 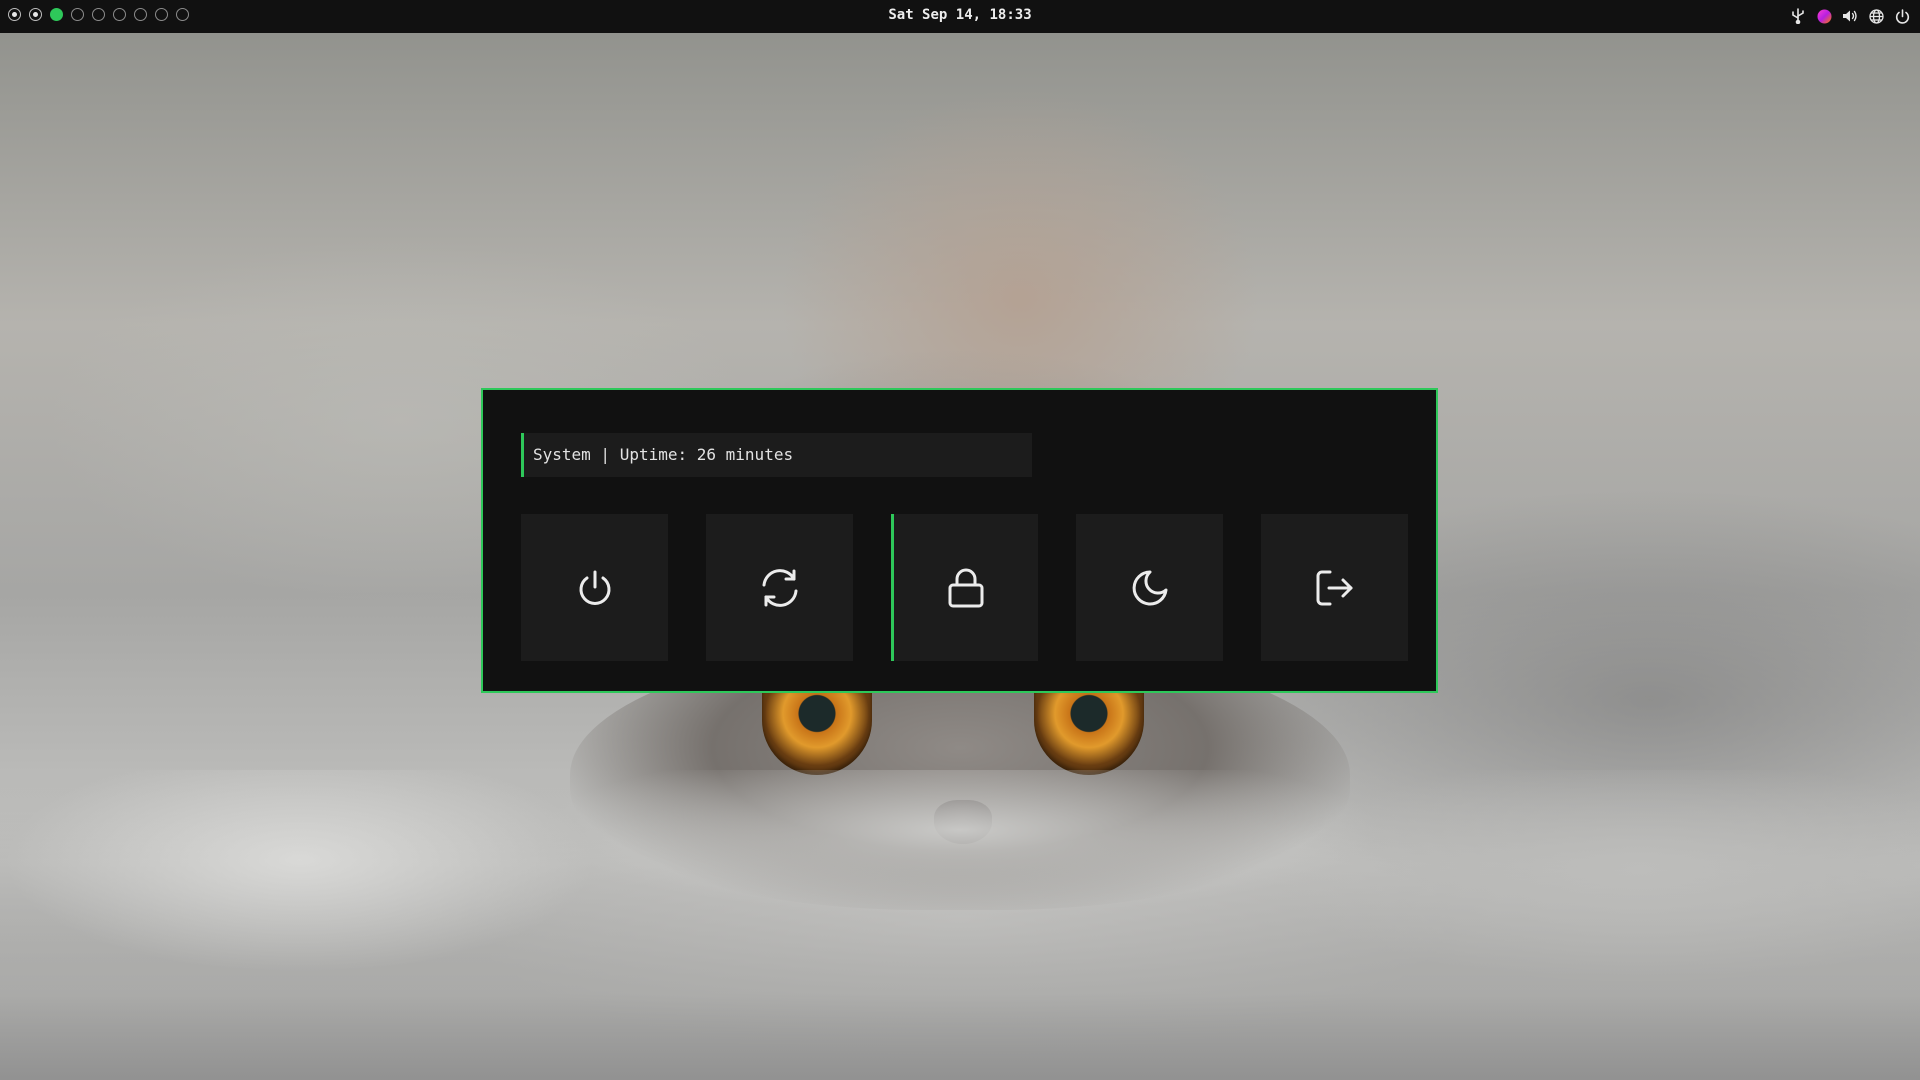 I want to click on network-globe-icon, so click(x=1876, y=16).